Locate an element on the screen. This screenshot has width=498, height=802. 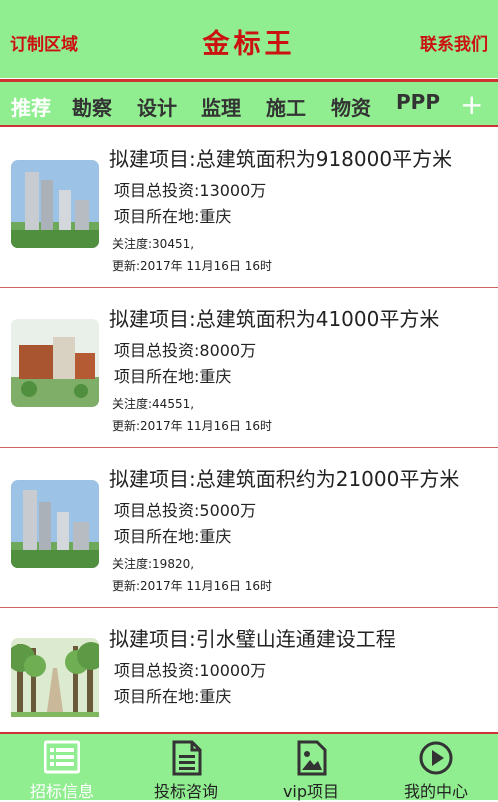
add-tab-icon: + is located at coordinates (471, 104).